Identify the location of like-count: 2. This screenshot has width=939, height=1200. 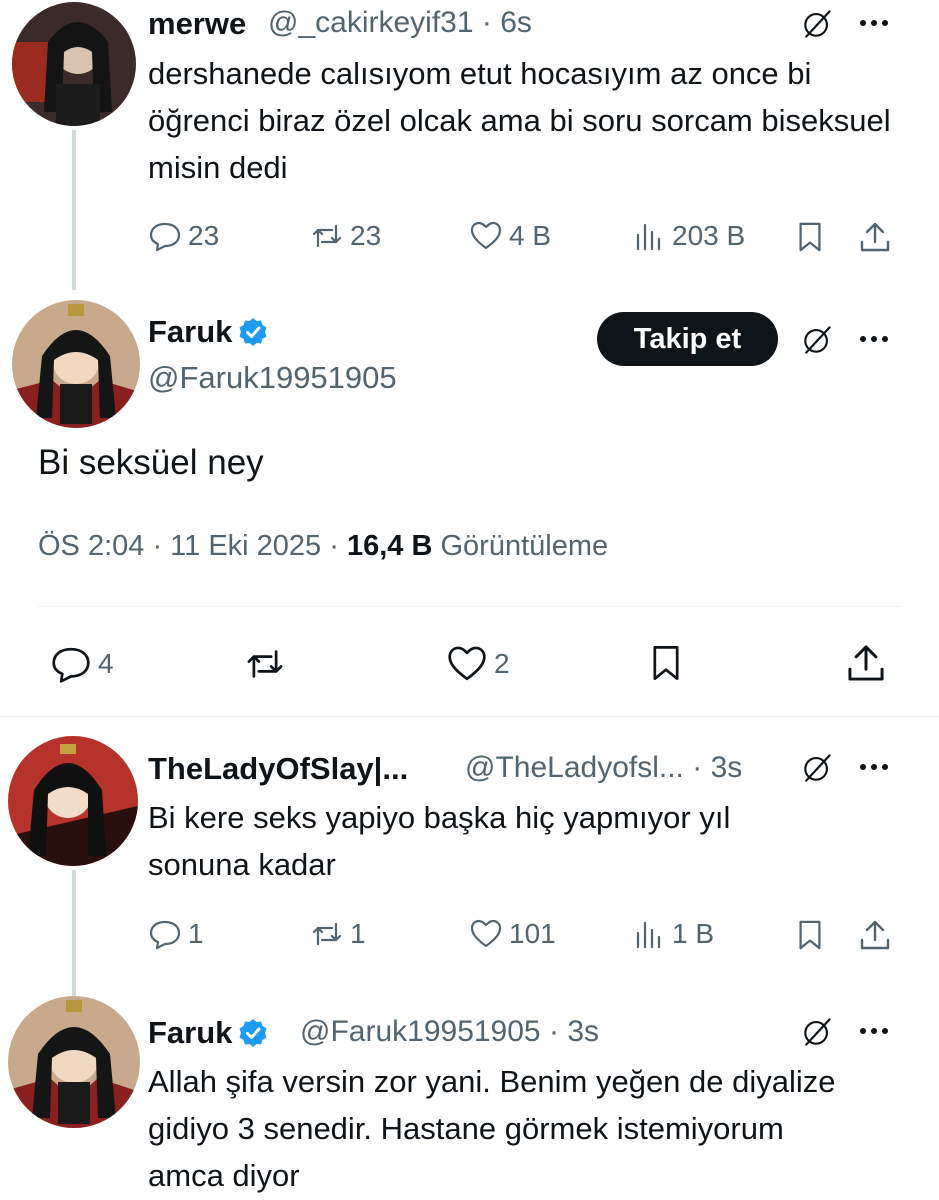
(502, 663).